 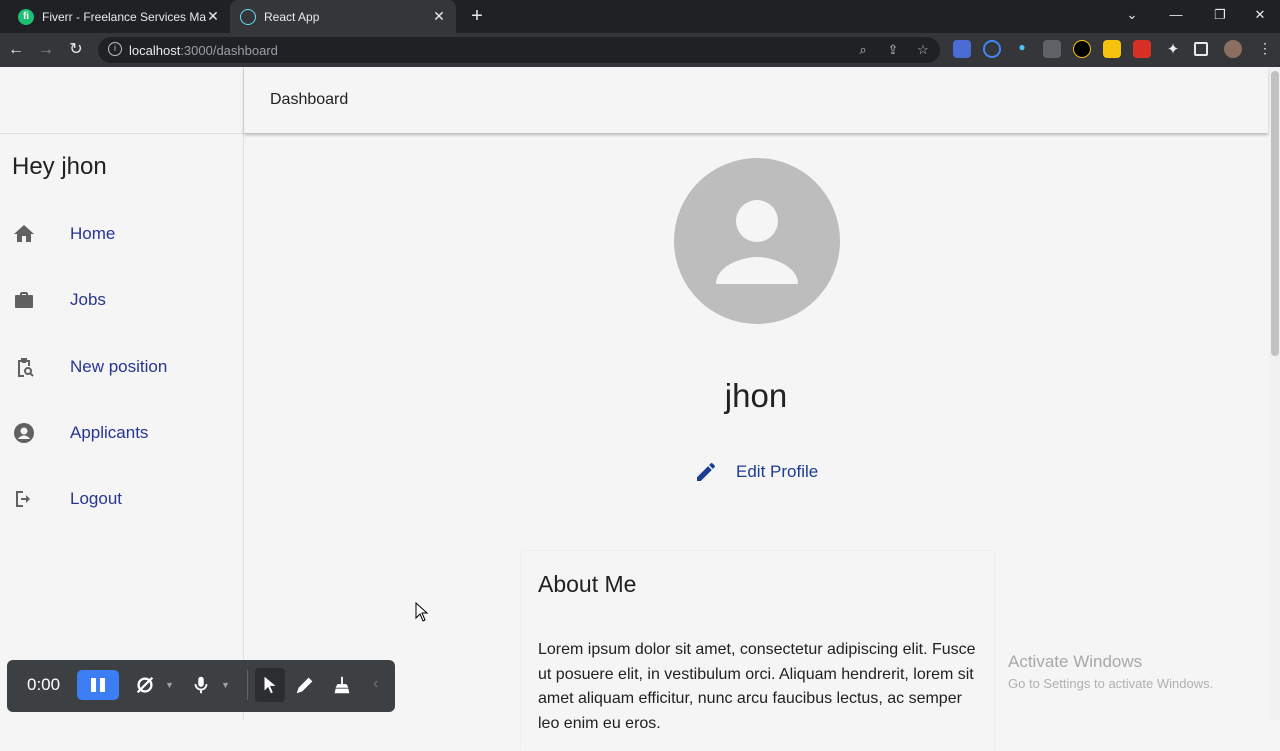 What do you see at coordinates (305, 685) in the screenshot?
I see `pen-icon` at bounding box center [305, 685].